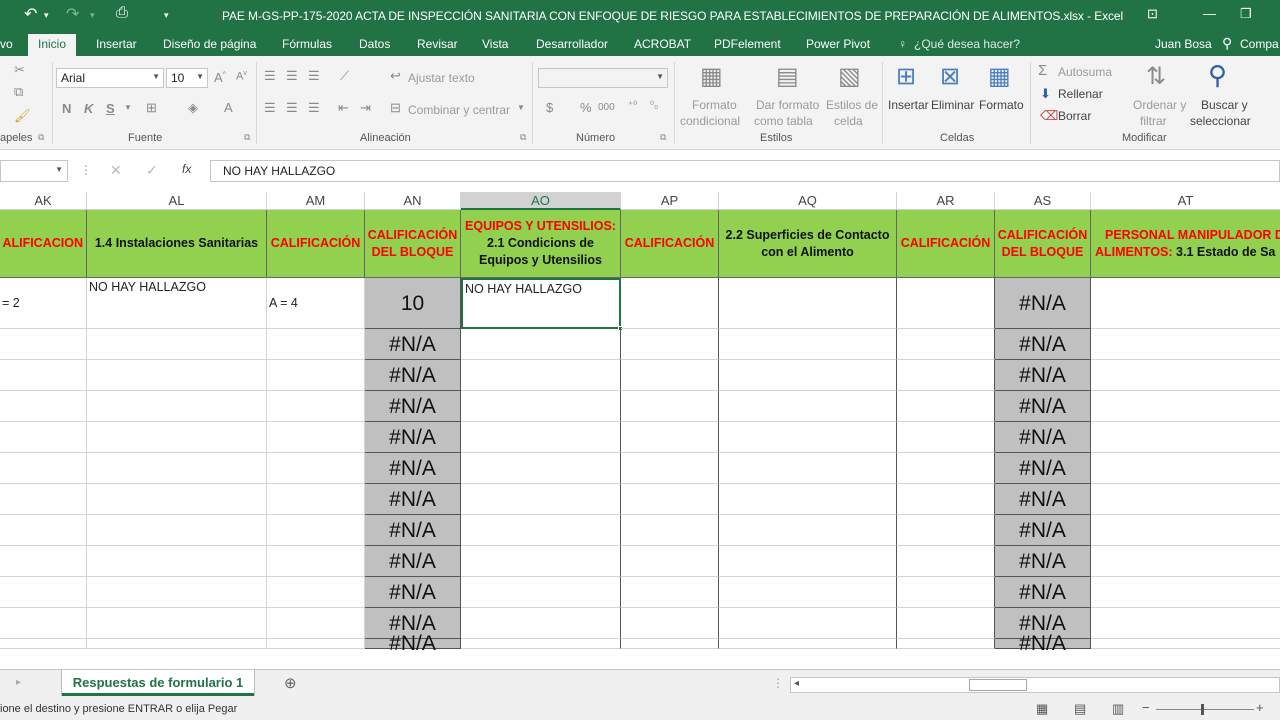  What do you see at coordinates (316, 201) in the screenshot?
I see `column-header-am: AM` at bounding box center [316, 201].